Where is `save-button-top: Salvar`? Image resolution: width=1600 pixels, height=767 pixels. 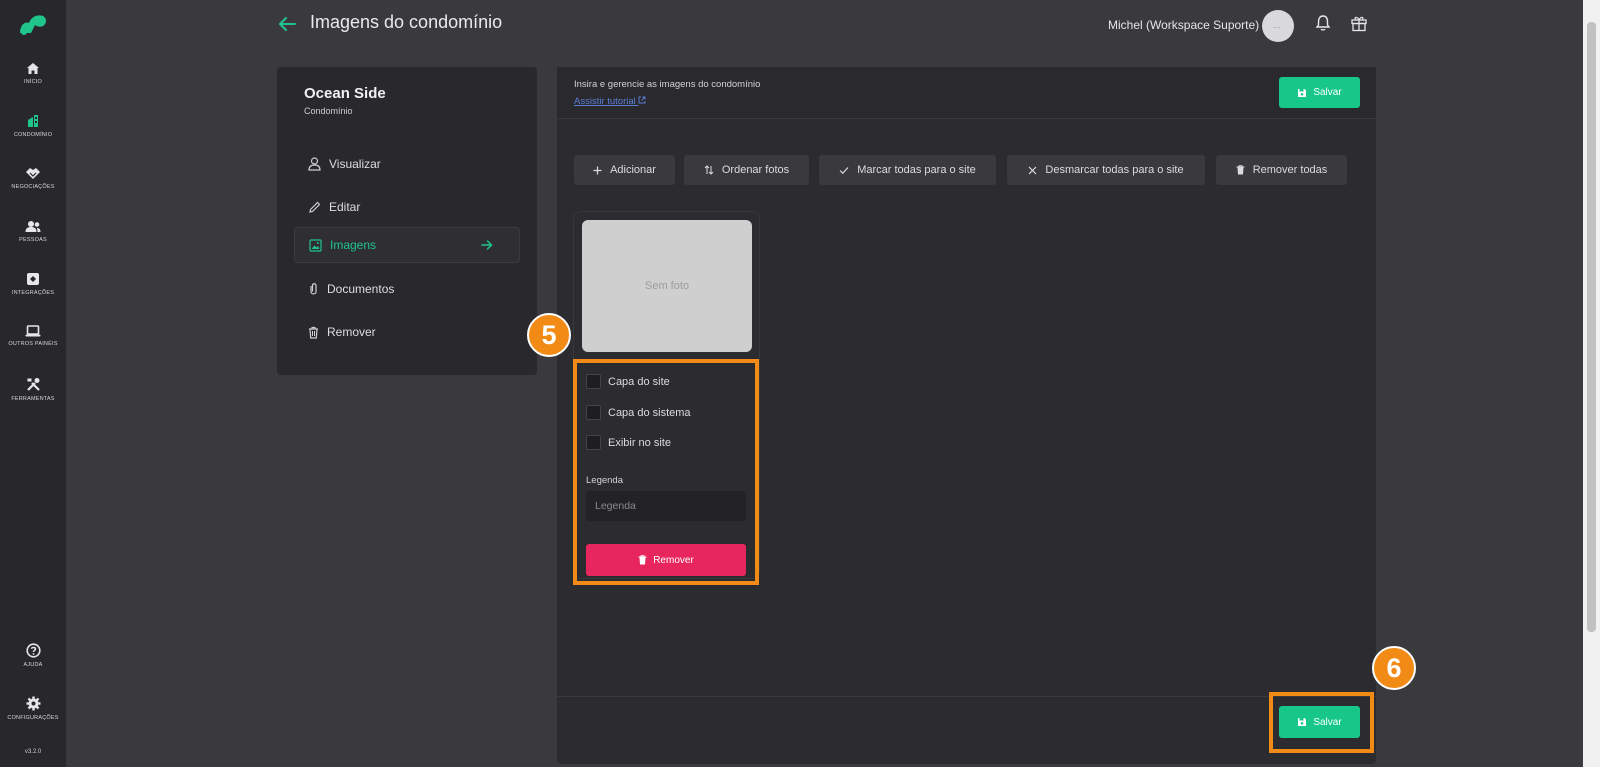
save-button-top: Salvar is located at coordinates (1319, 92).